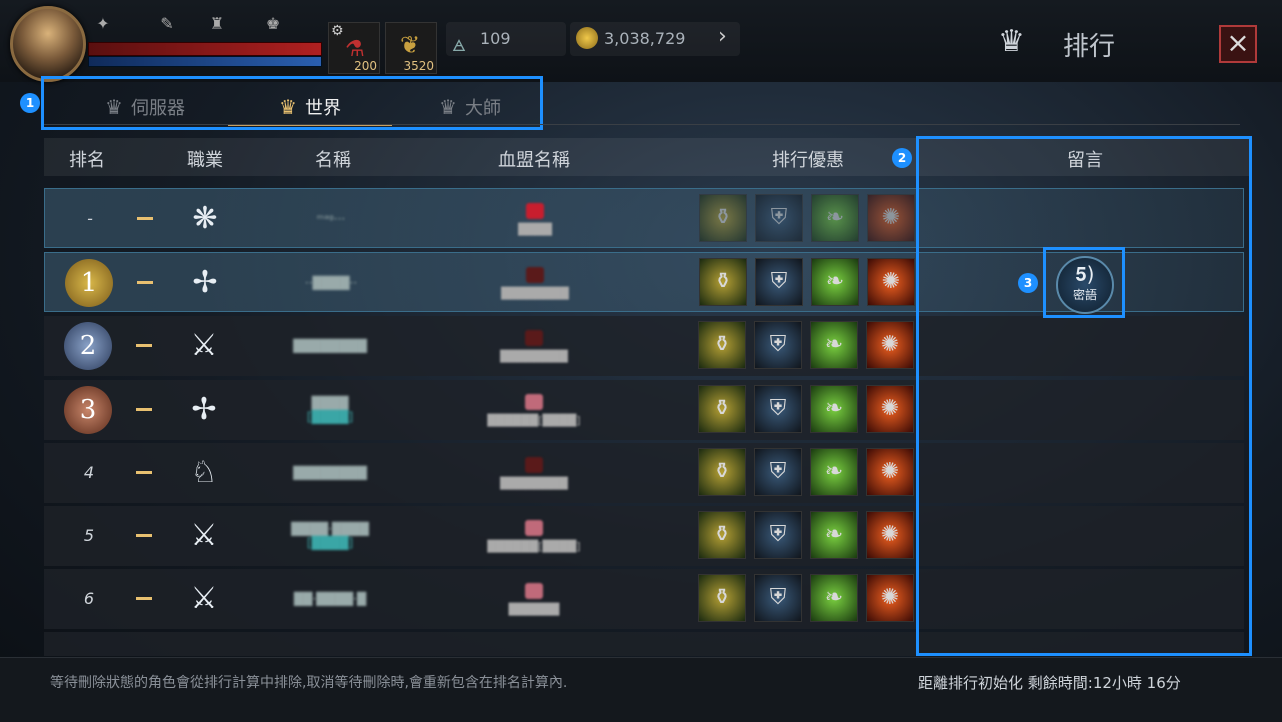  What do you see at coordinates (534, 410) in the screenshot?
I see `guild-cell: ██████[████]` at bounding box center [534, 410].